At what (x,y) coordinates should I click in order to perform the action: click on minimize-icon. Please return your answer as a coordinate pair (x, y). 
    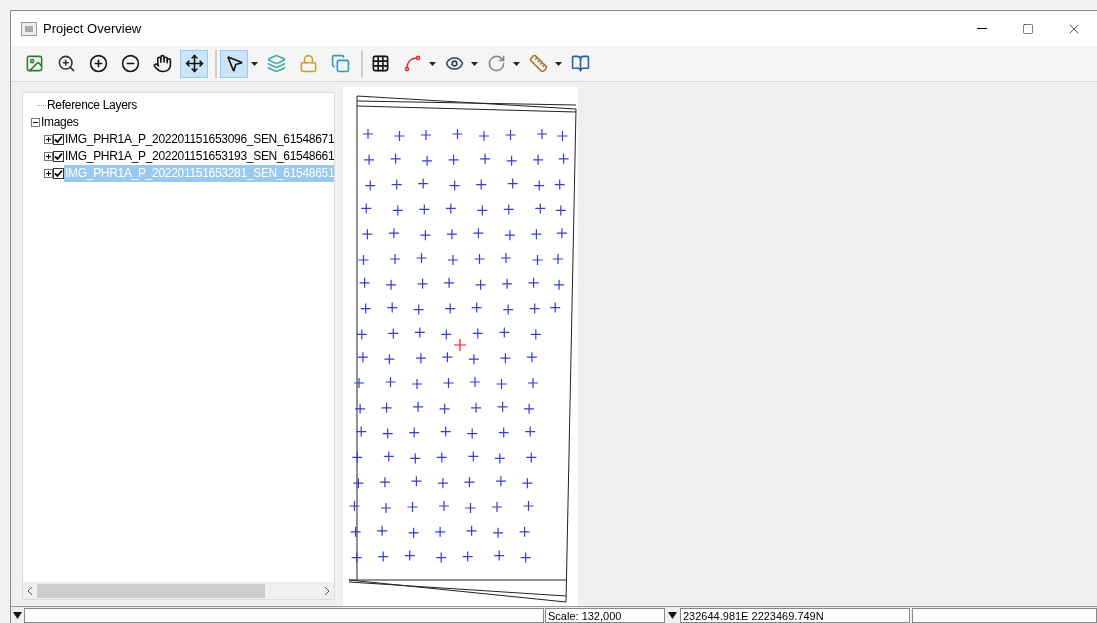
    Looking at the image, I should click on (982, 28).